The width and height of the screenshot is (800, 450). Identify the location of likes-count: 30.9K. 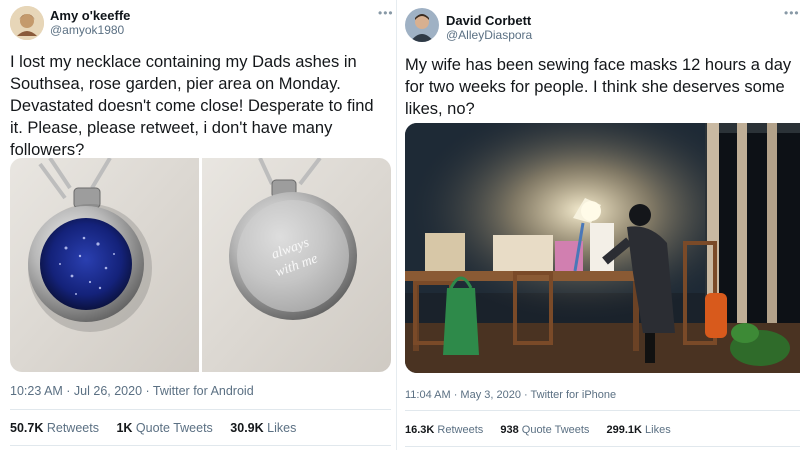
(247, 428).